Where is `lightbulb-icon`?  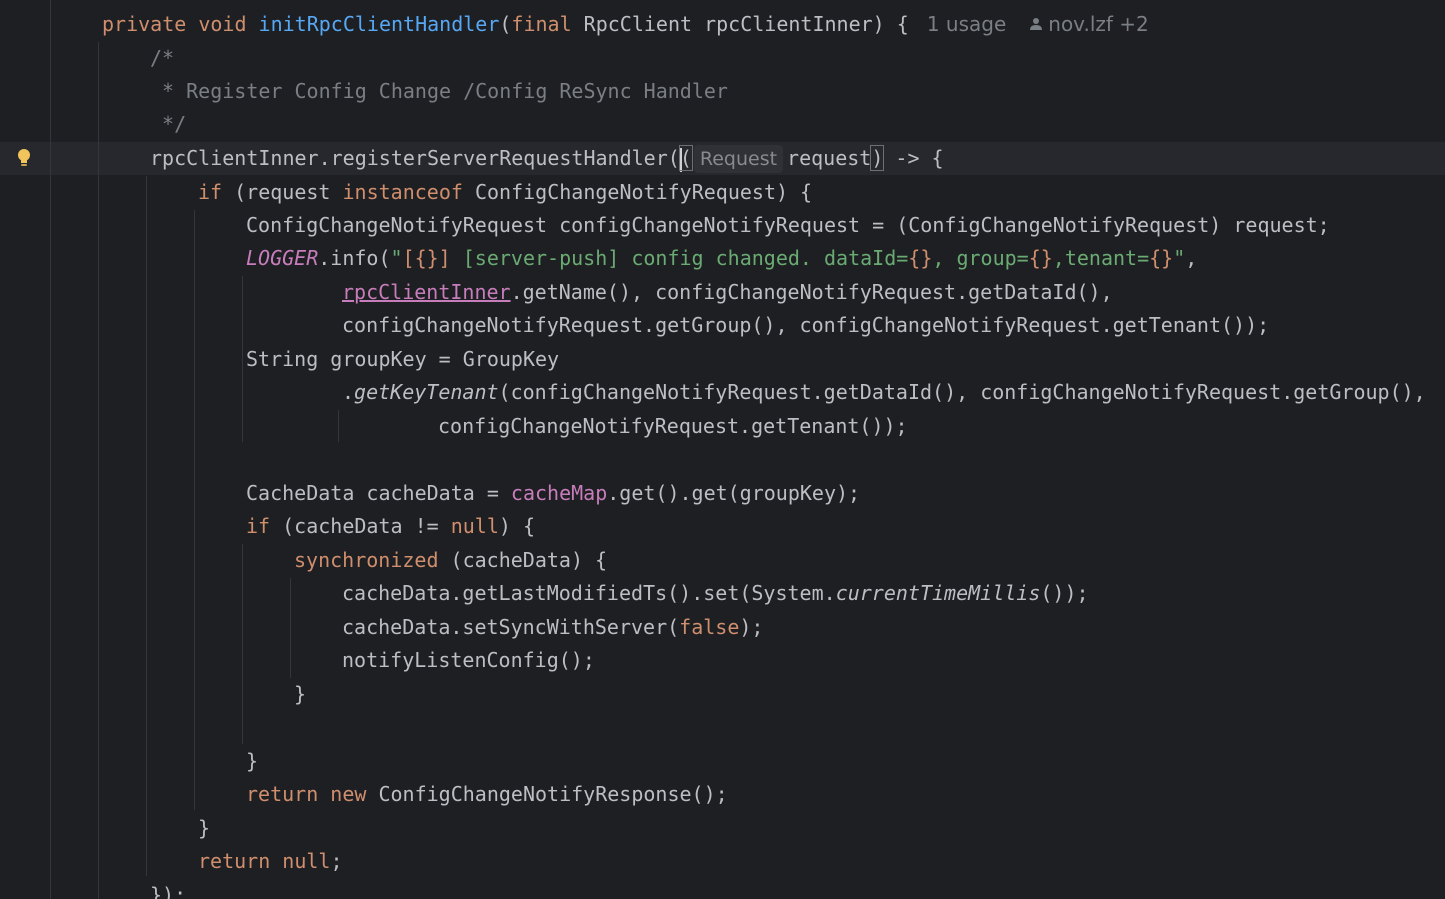
lightbulb-icon is located at coordinates (24, 158).